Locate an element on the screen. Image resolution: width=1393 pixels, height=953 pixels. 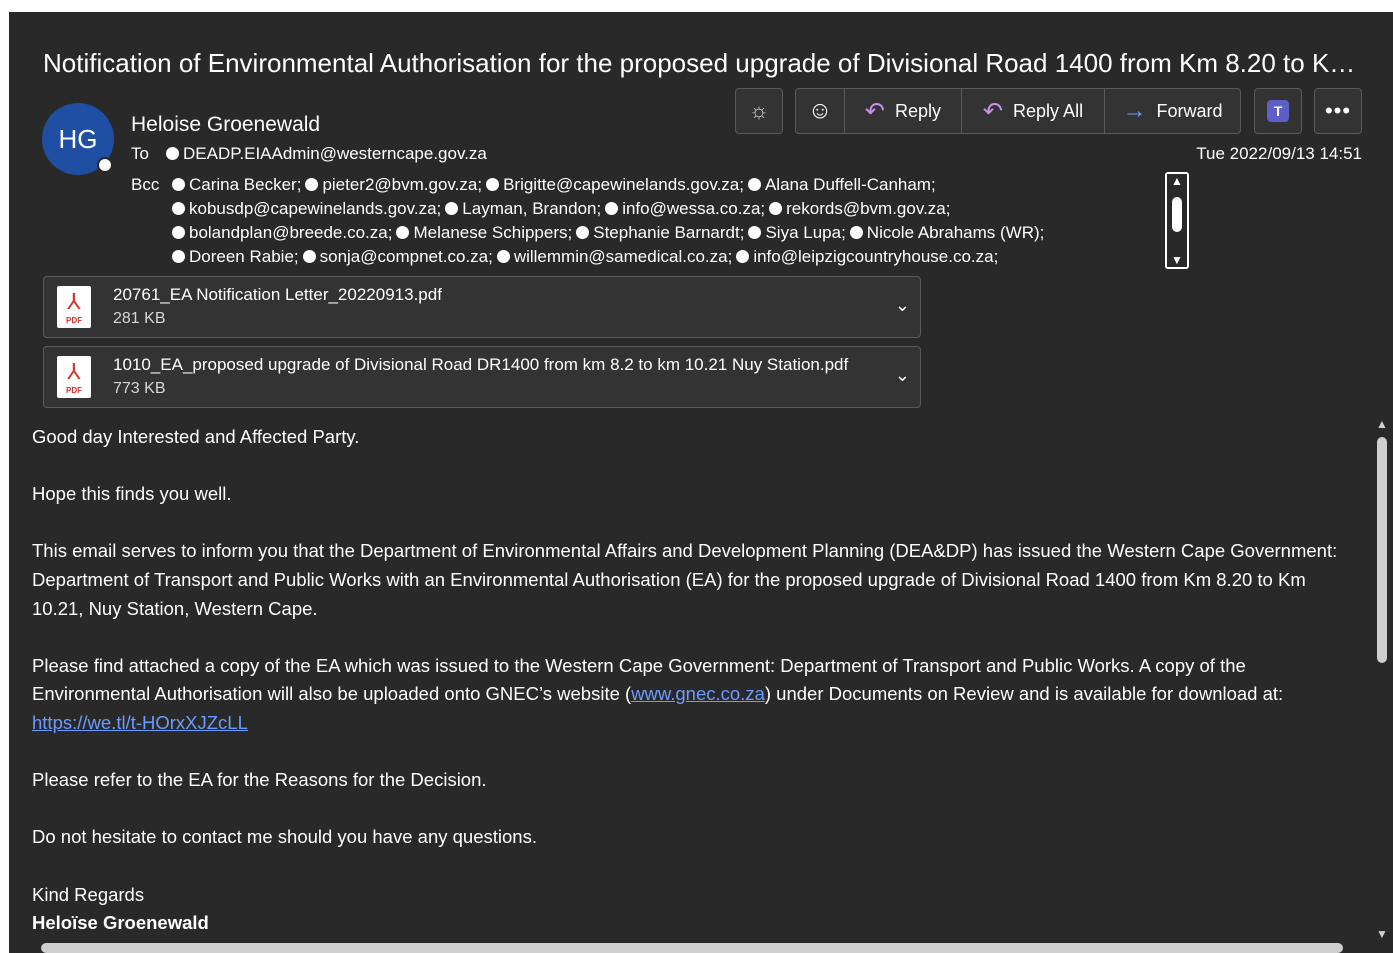
recipient-name: rekords@bvm.gov.za; is located at coordinates (868, 208).